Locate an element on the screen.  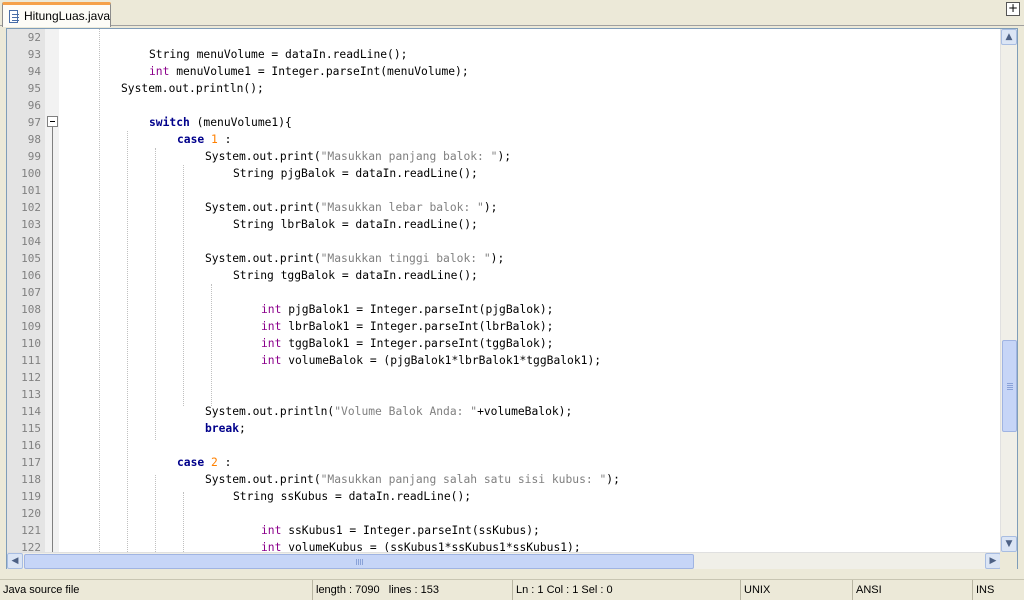
scroll-down-icon: ▼ is located at coordinates (1009, 544).